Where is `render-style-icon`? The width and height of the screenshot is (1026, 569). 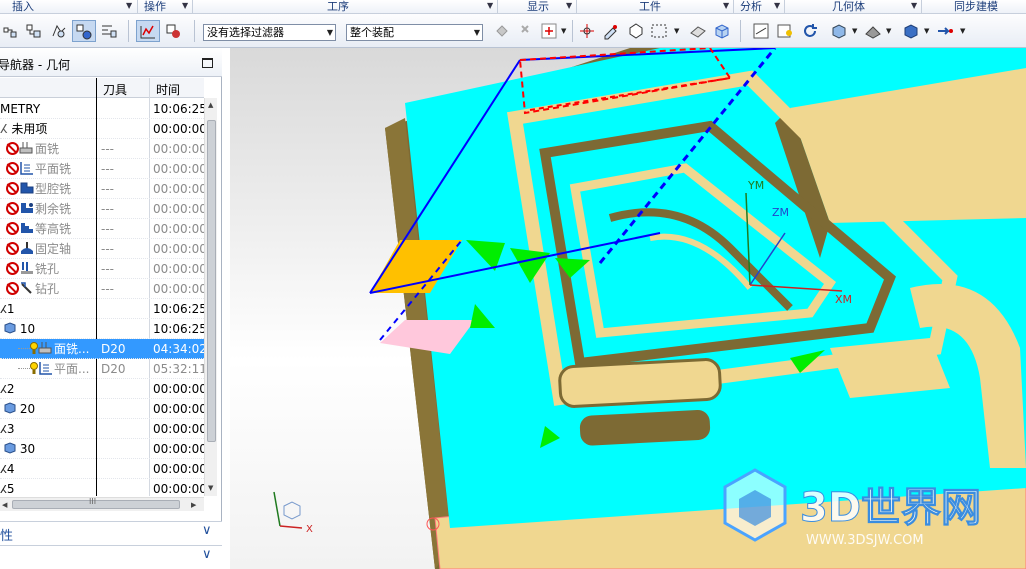 render-style-icon is located at coordinates (873, 31).